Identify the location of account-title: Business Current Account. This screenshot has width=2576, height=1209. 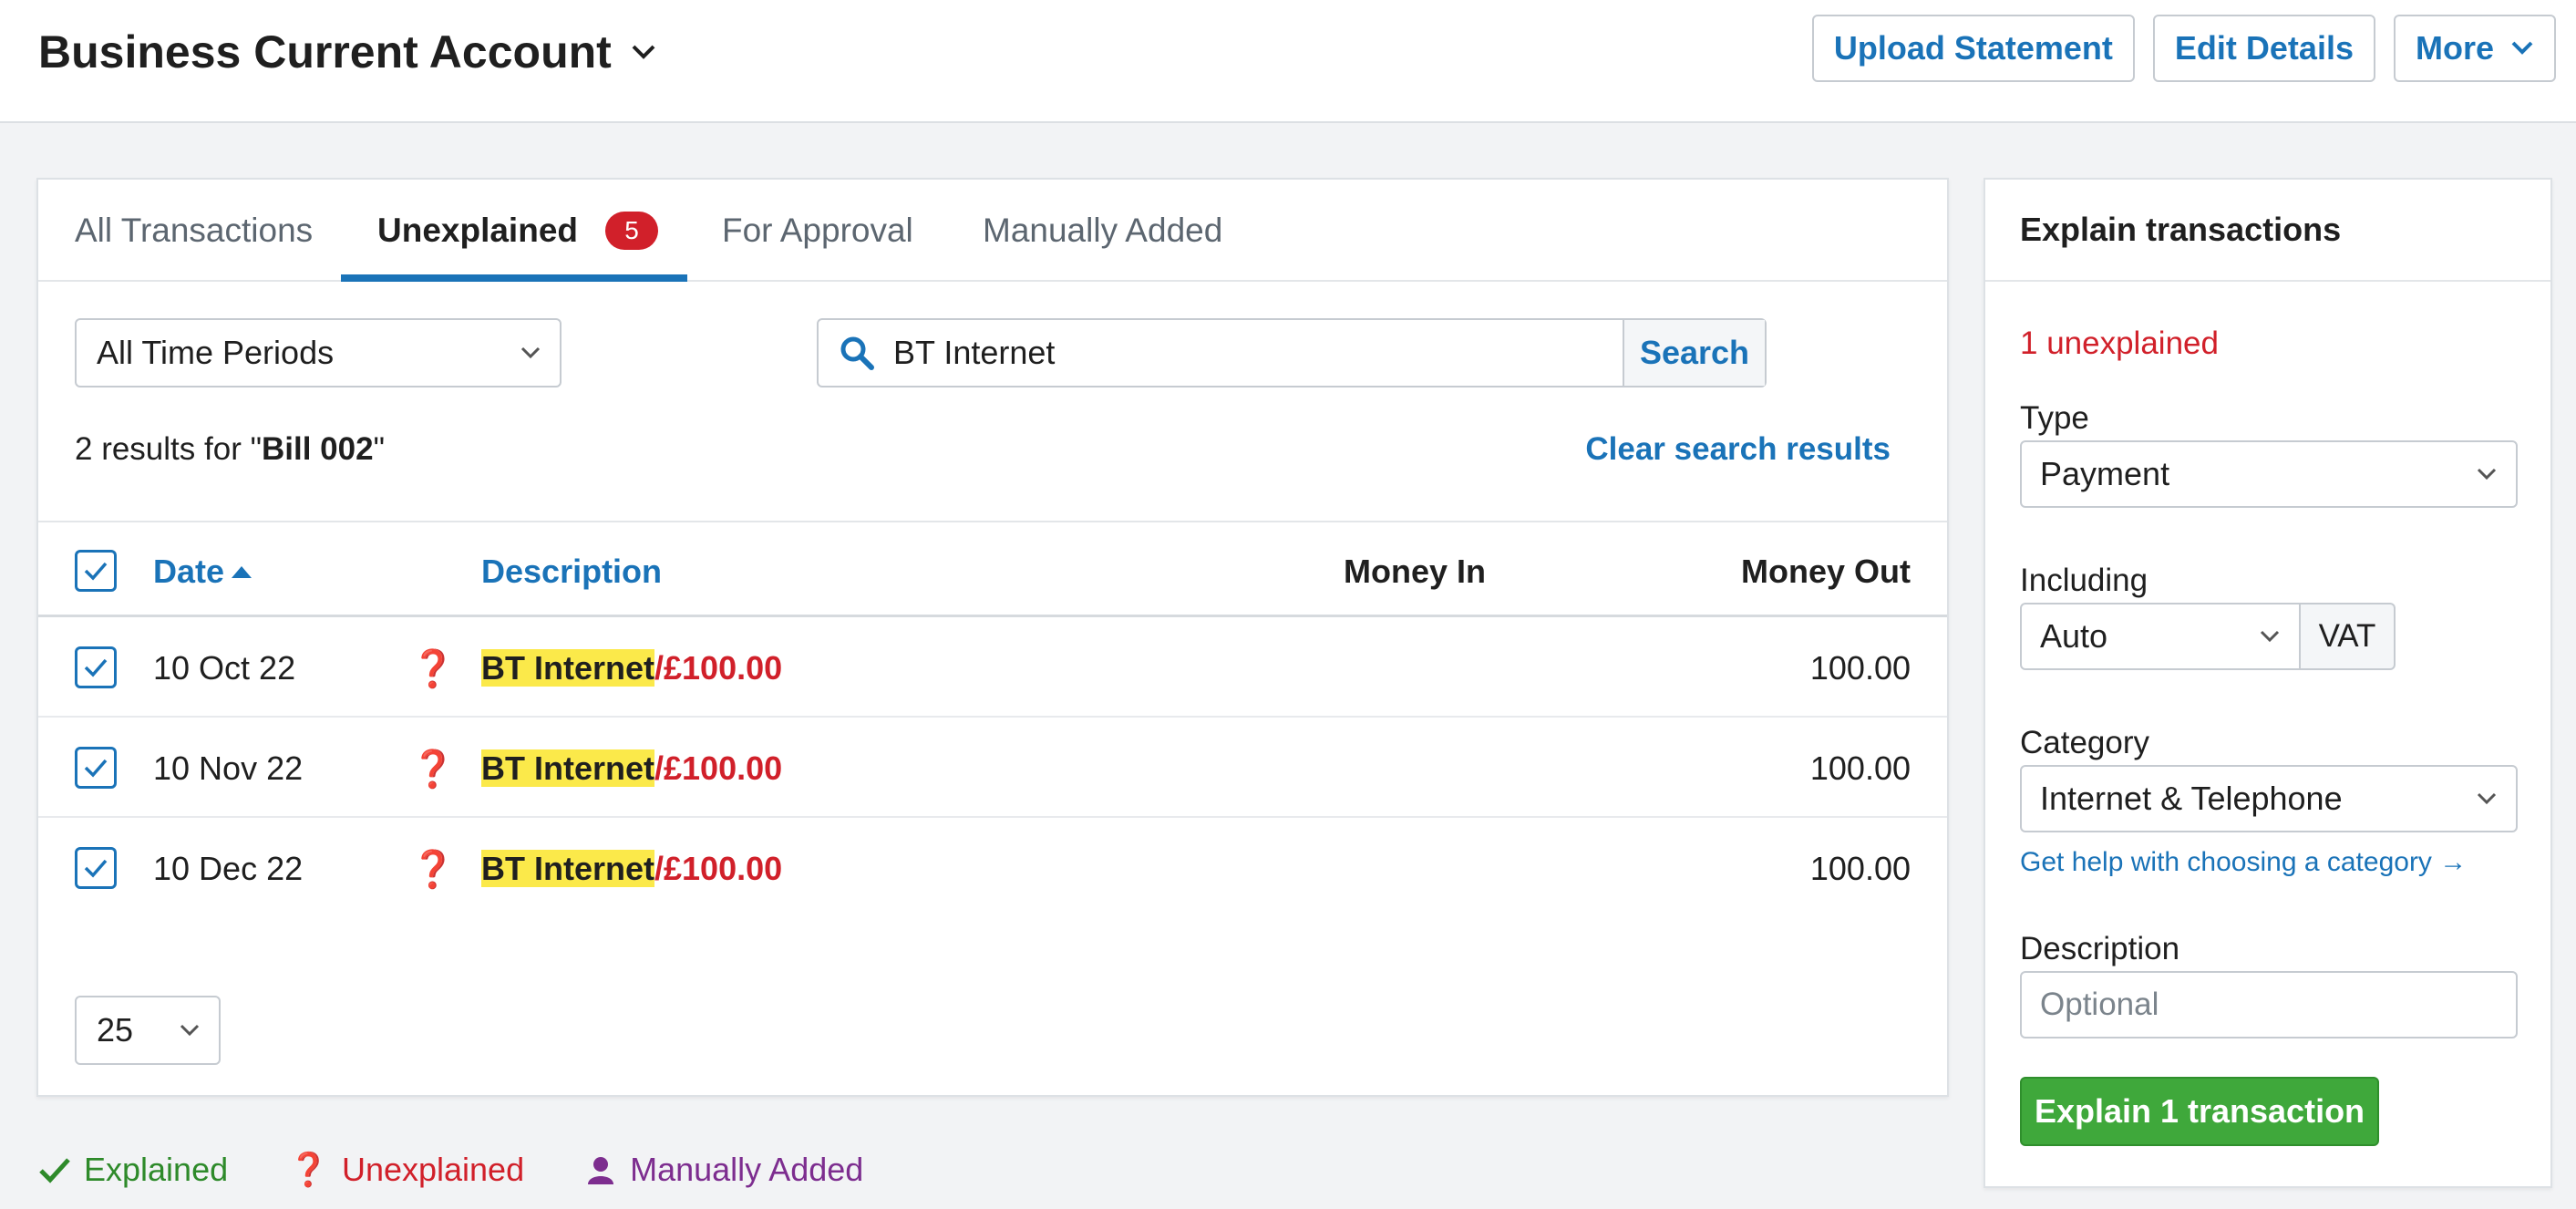
(325, 52).